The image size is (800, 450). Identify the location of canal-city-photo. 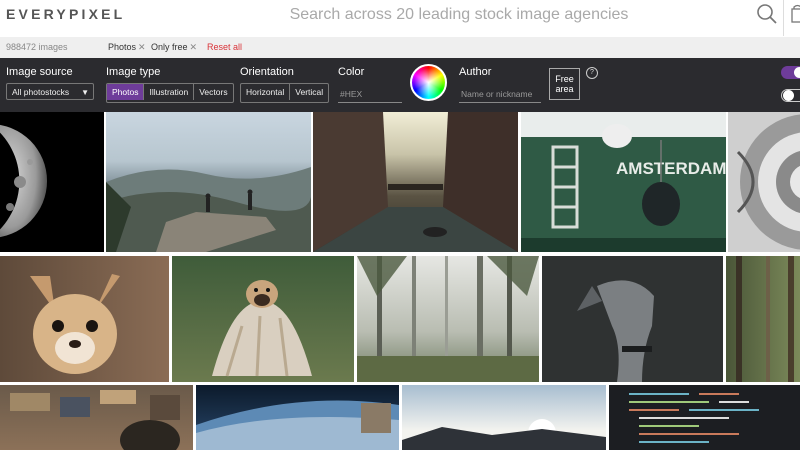
(415, 182).